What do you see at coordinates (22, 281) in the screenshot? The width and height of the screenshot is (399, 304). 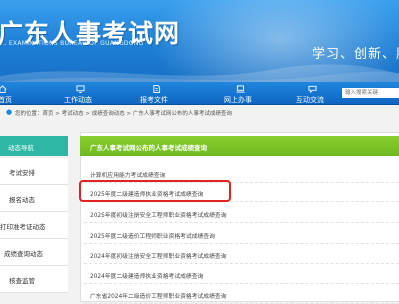 I see `sidebar-item-label: 核查监管` at bounding box center [22, 281].